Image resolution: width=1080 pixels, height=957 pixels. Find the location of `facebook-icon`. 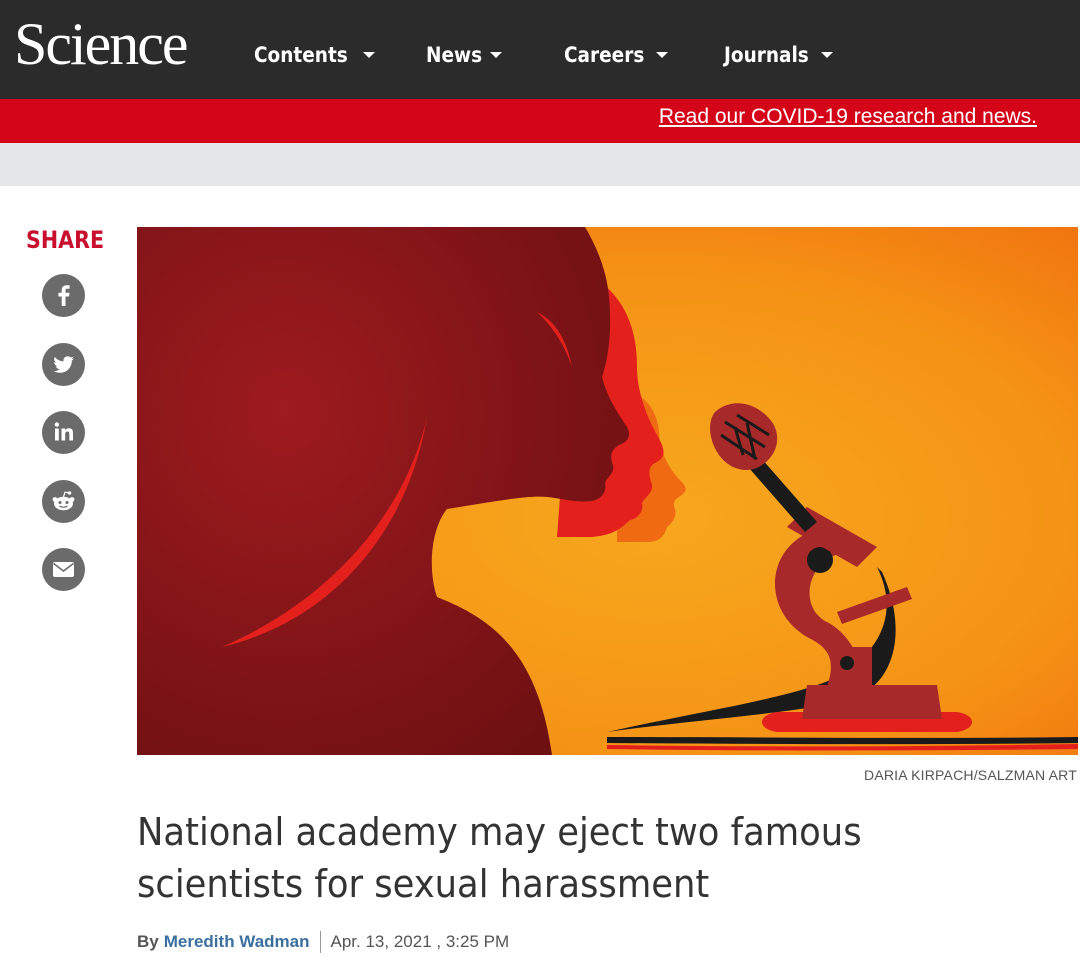

facebook-icon is located at coordinates (64, 295).